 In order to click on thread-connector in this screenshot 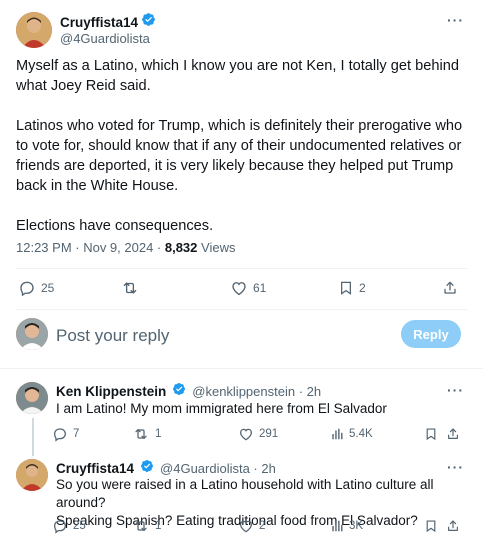, I will do `click(33, 437)`.